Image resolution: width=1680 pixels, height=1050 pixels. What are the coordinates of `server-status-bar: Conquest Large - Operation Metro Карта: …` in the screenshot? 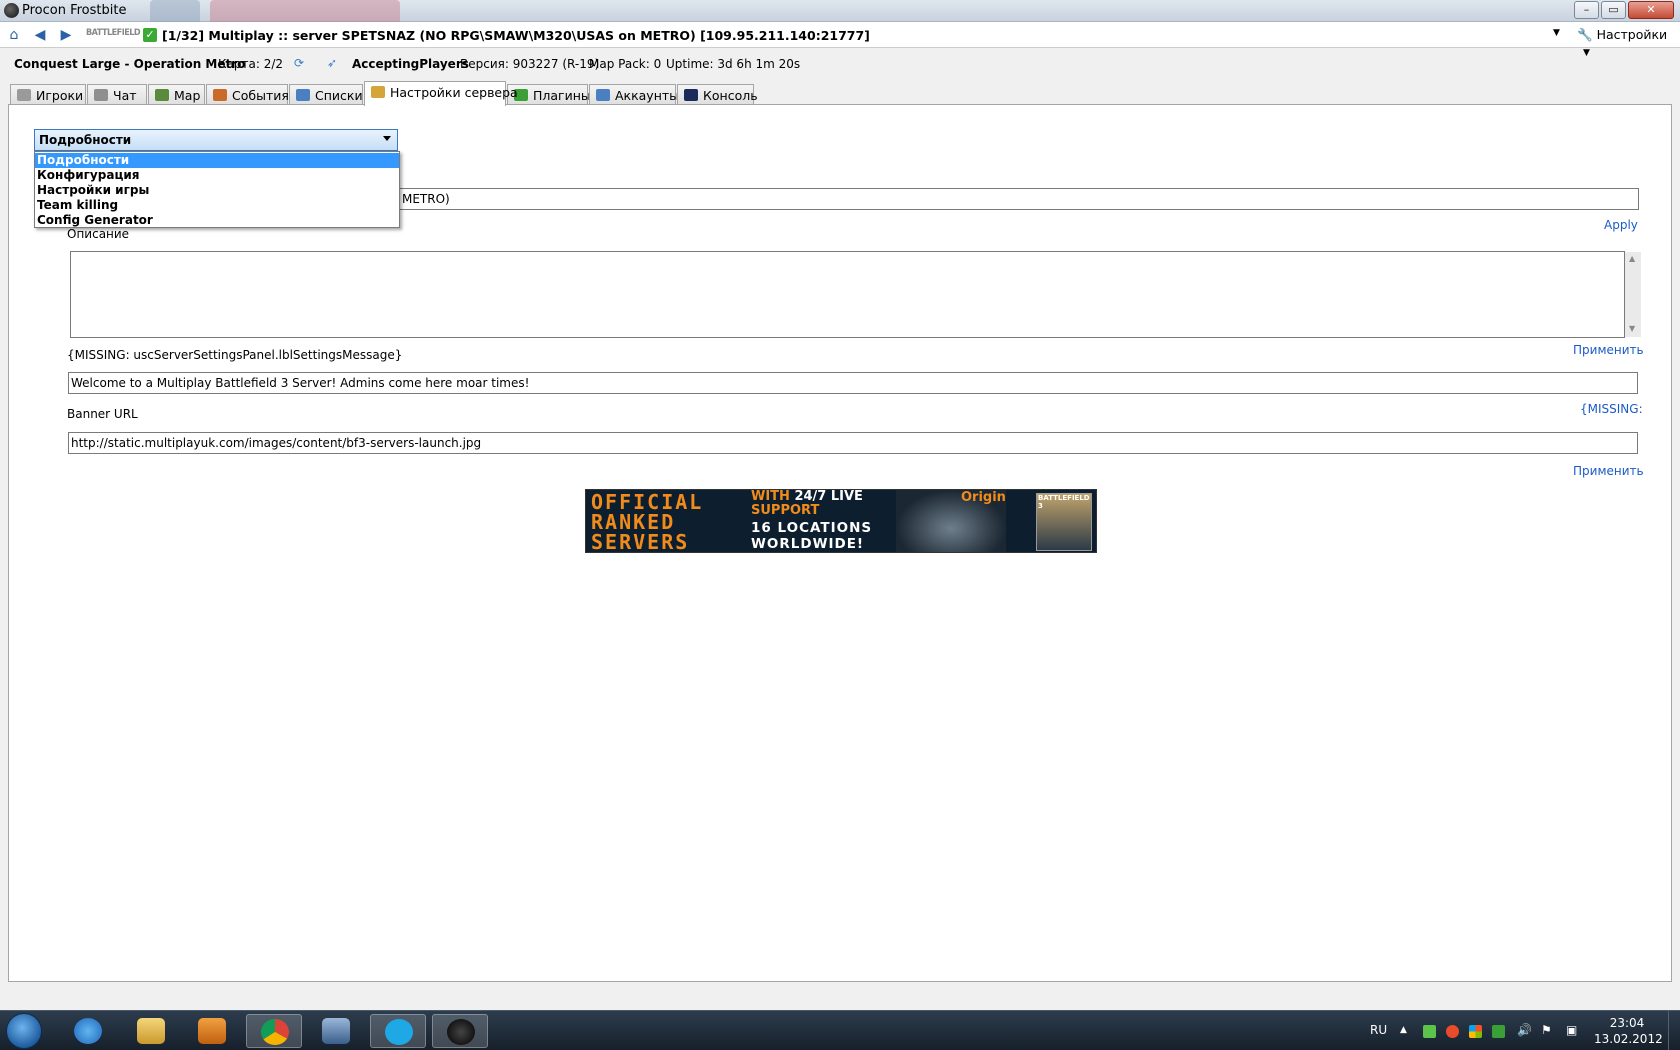 It's located at (840, 64).